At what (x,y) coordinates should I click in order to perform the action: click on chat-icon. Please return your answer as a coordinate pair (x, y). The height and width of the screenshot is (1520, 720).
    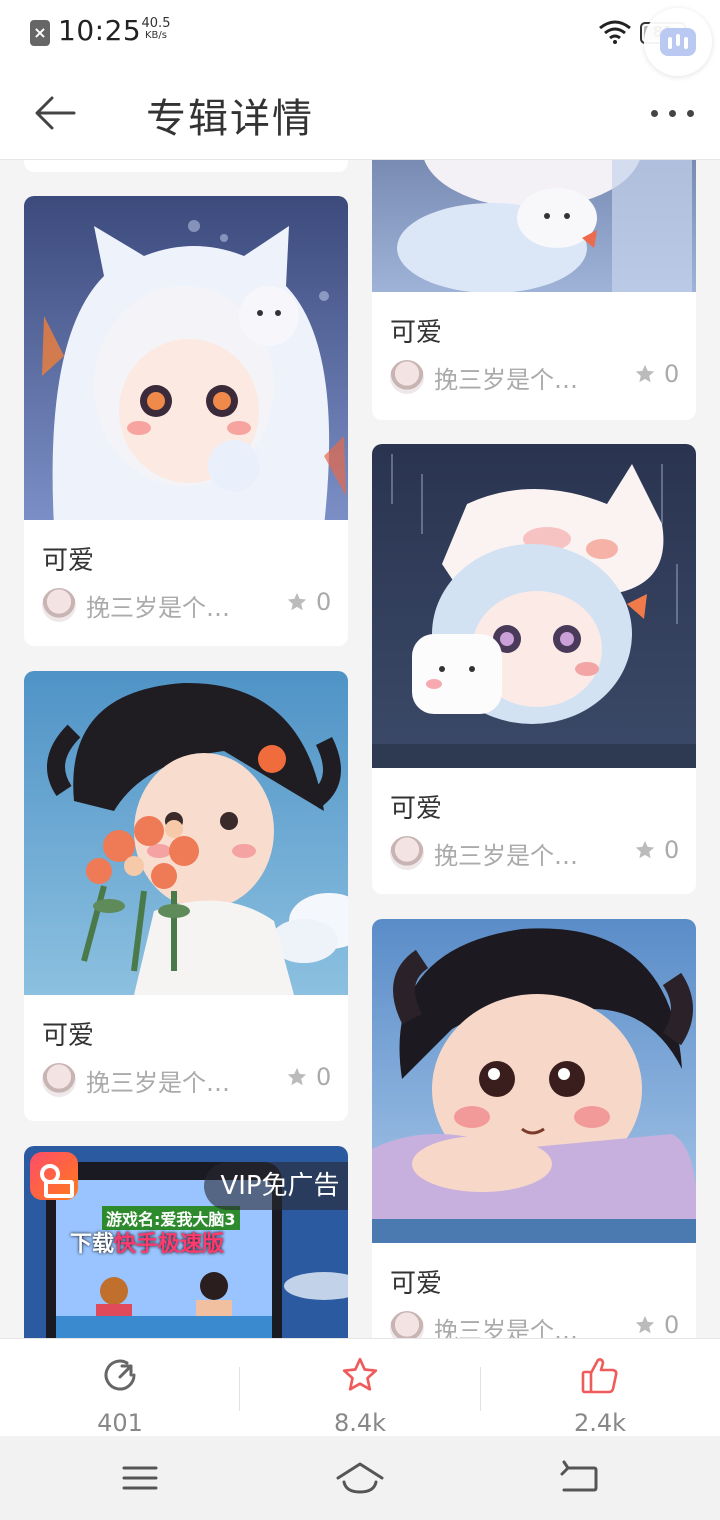
    Looking at the image, I should click on (678, 42).